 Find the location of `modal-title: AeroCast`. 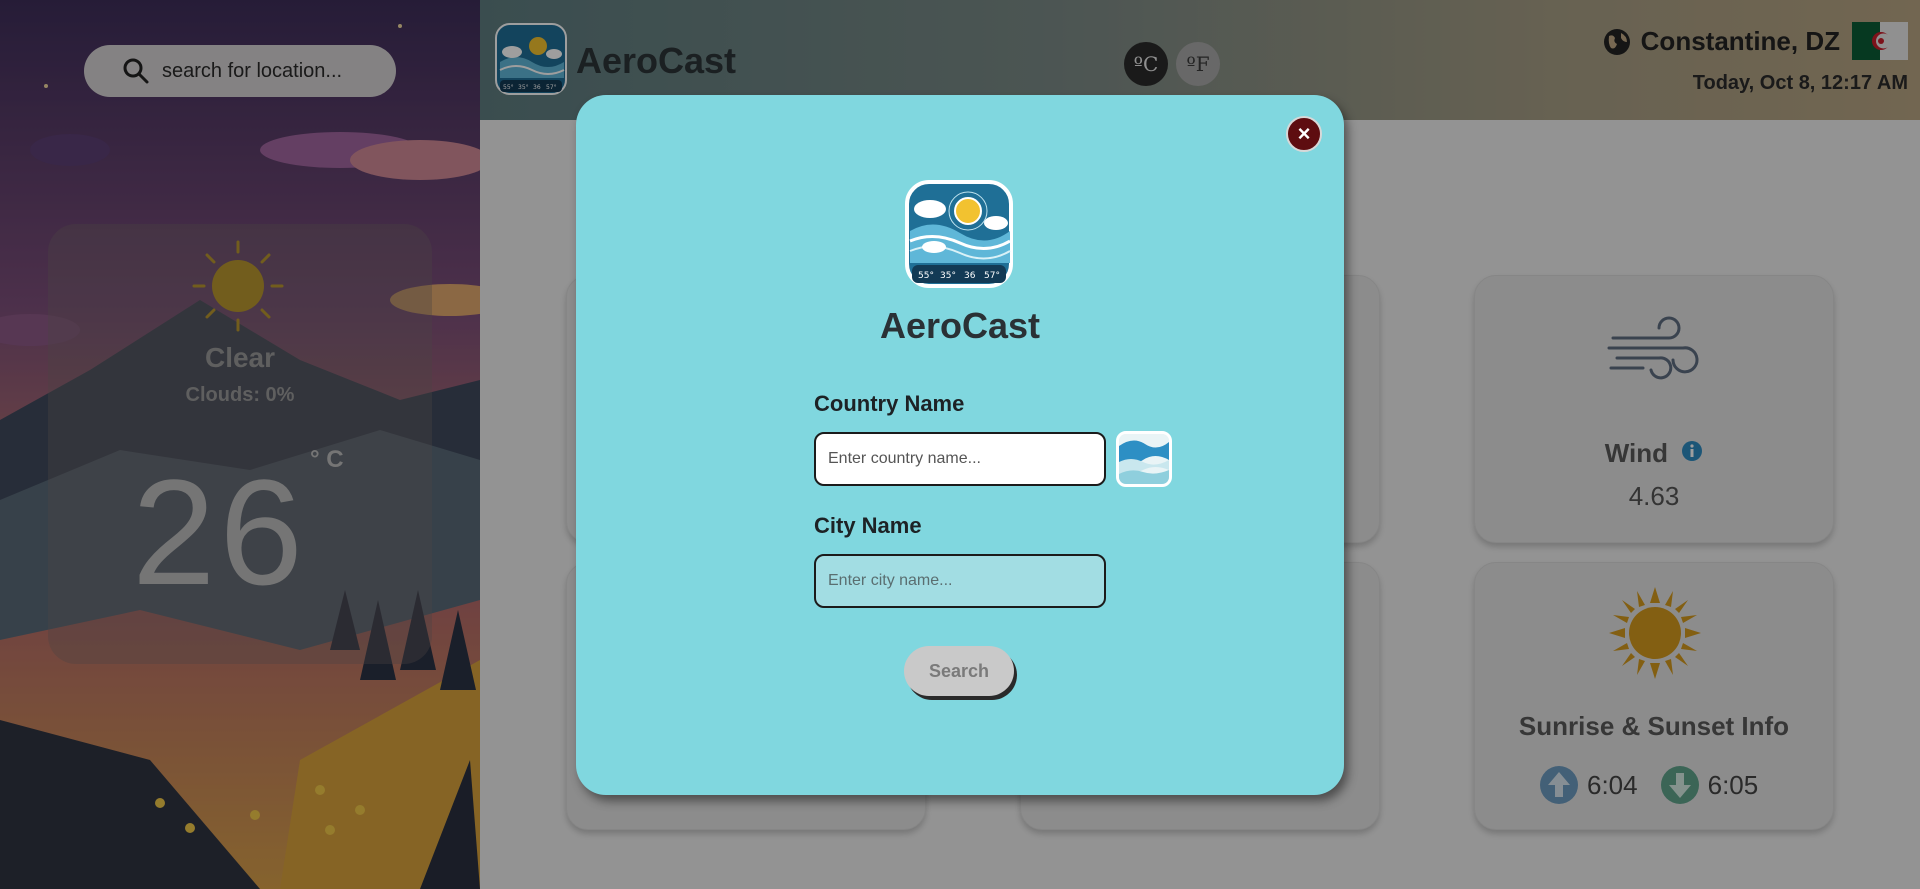

modal-title: AeroCast is located at coordinates (960, 325).